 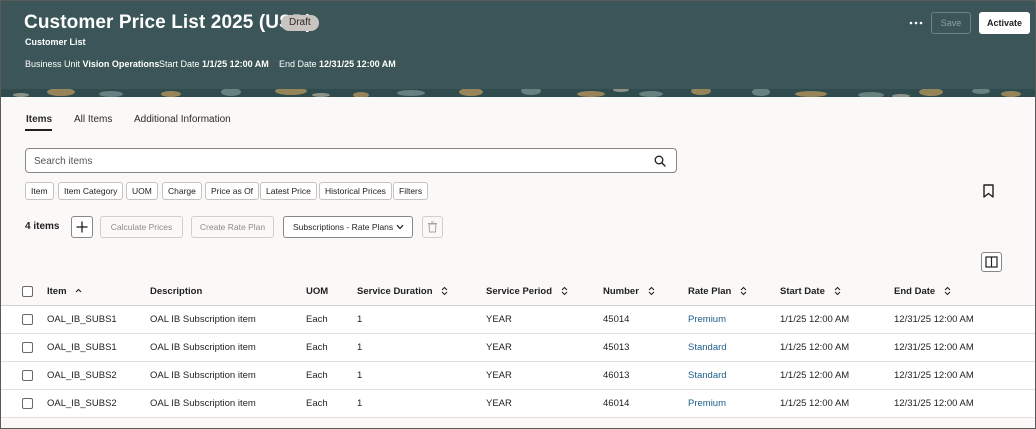 What do you see at coordinates (616, 403) in the screenshot?
I see `number-cell: 46014` at bounding box center [616, 403].